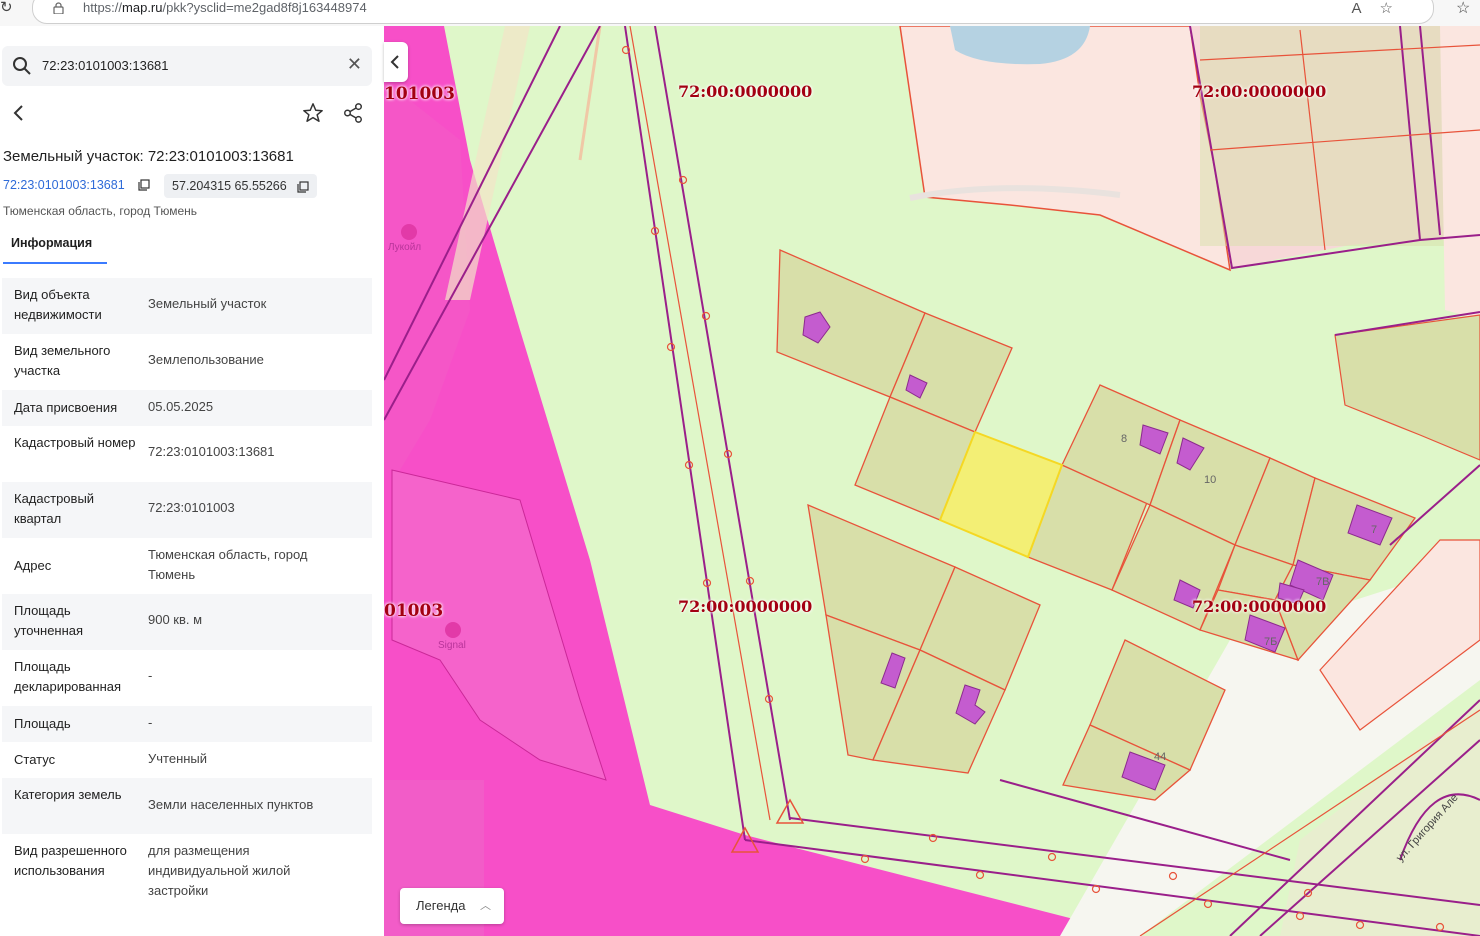  What do you see at coordinates (452, 645) in the screenshot?
I see `poi-label: Signal` at bounding box center [452, 645].